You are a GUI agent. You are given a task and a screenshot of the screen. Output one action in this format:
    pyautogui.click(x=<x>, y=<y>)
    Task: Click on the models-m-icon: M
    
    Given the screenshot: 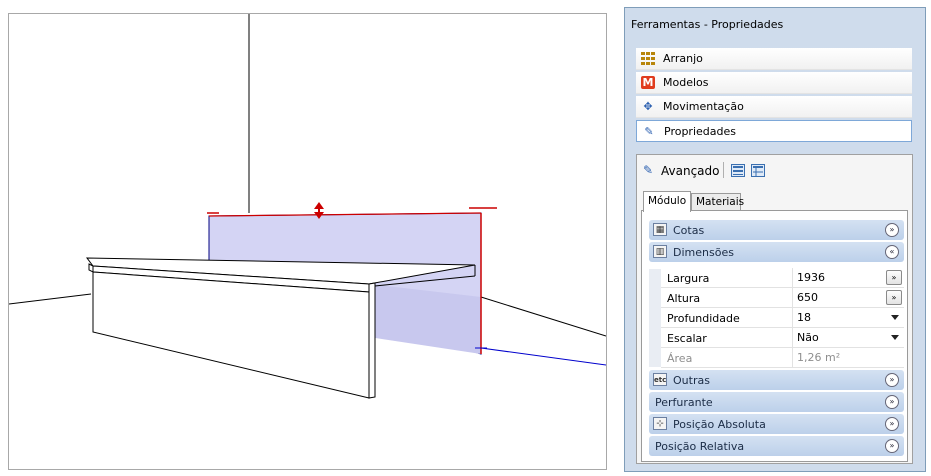 What is the action you would take?
    pyautogui.click(x=648, y=82)
    